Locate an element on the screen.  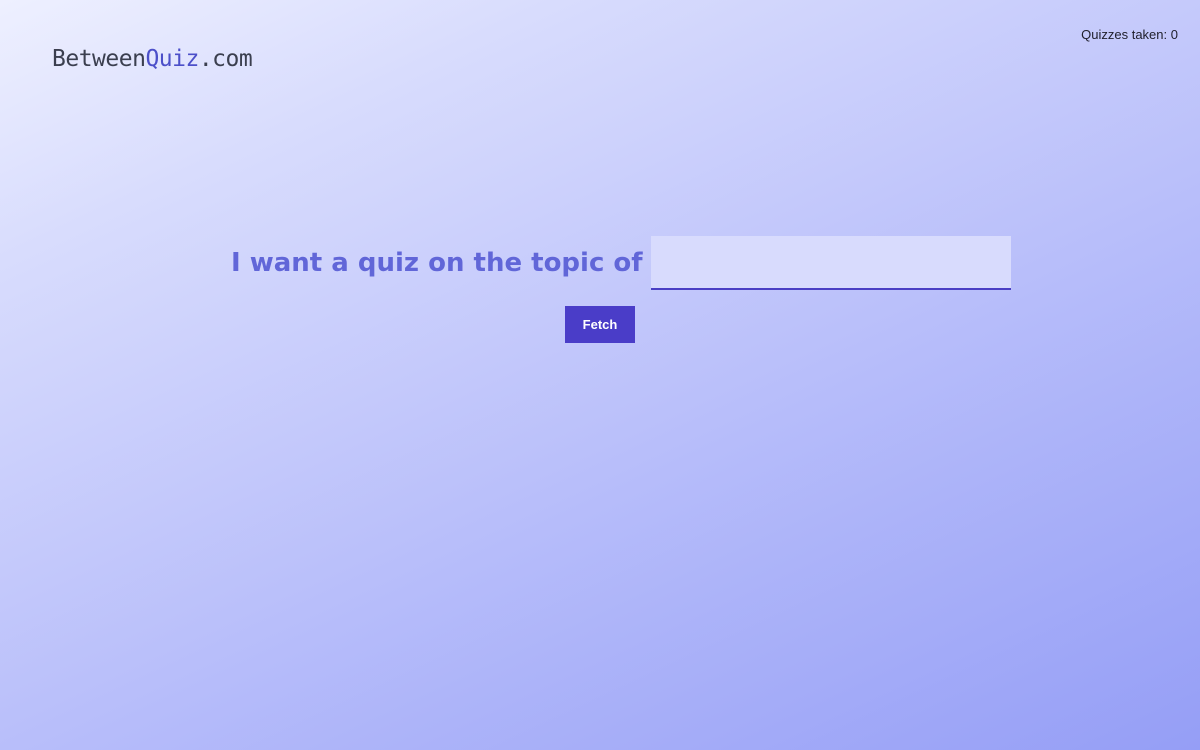
logo-text-quiz: Quiz is located at coordinates (172, 59).